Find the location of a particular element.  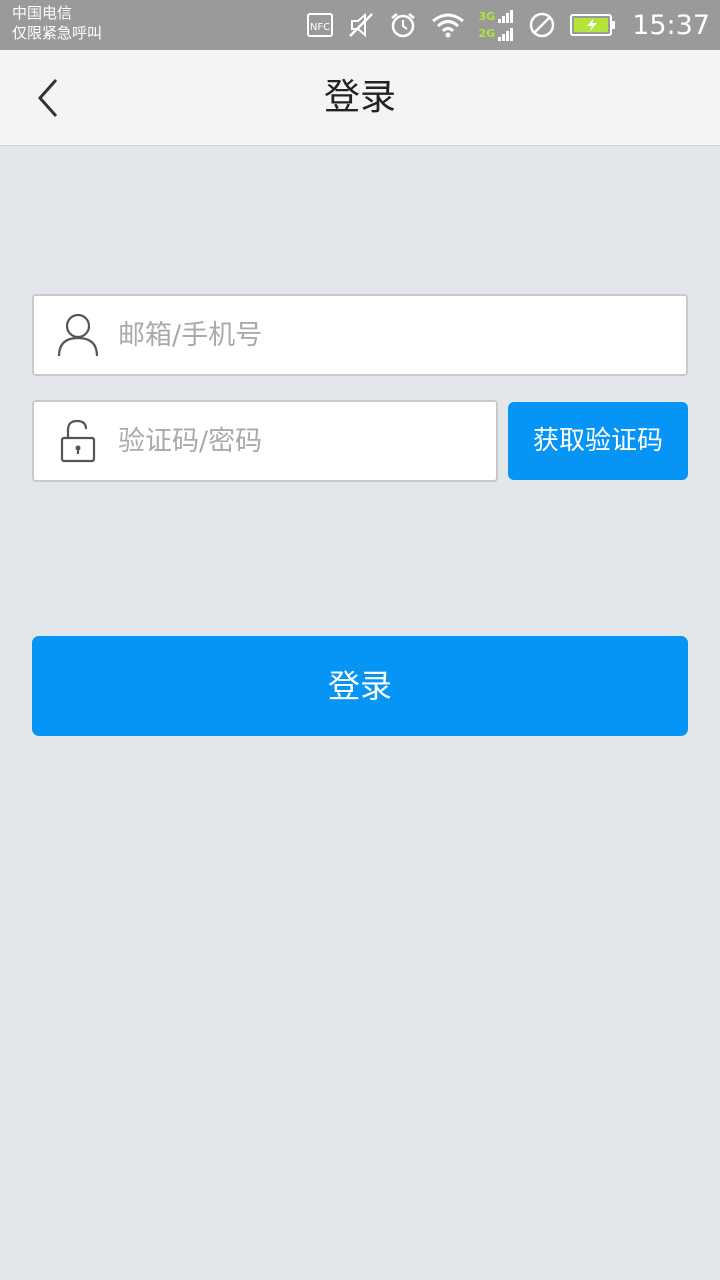

carrier-status: 仅限紧急呼叫 is located at coordinates (57, 33).